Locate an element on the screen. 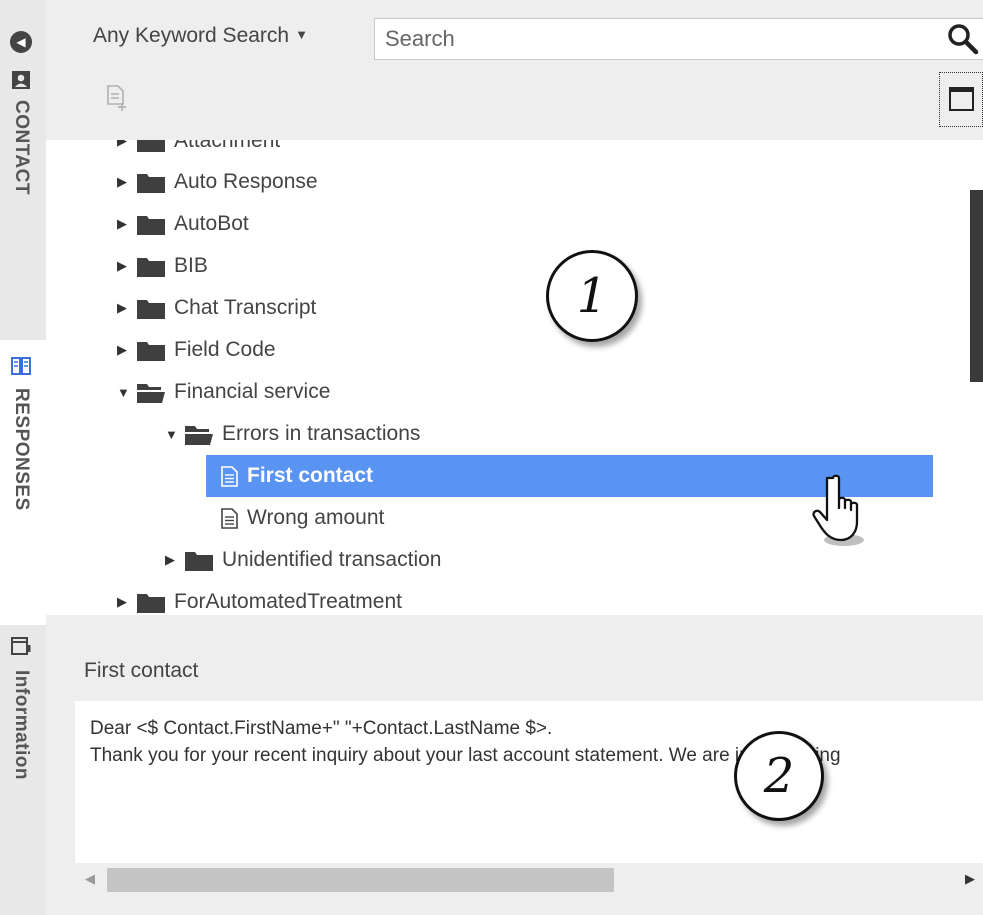  tab-contact-label: CONTACT is located at coordinates (21, 147).